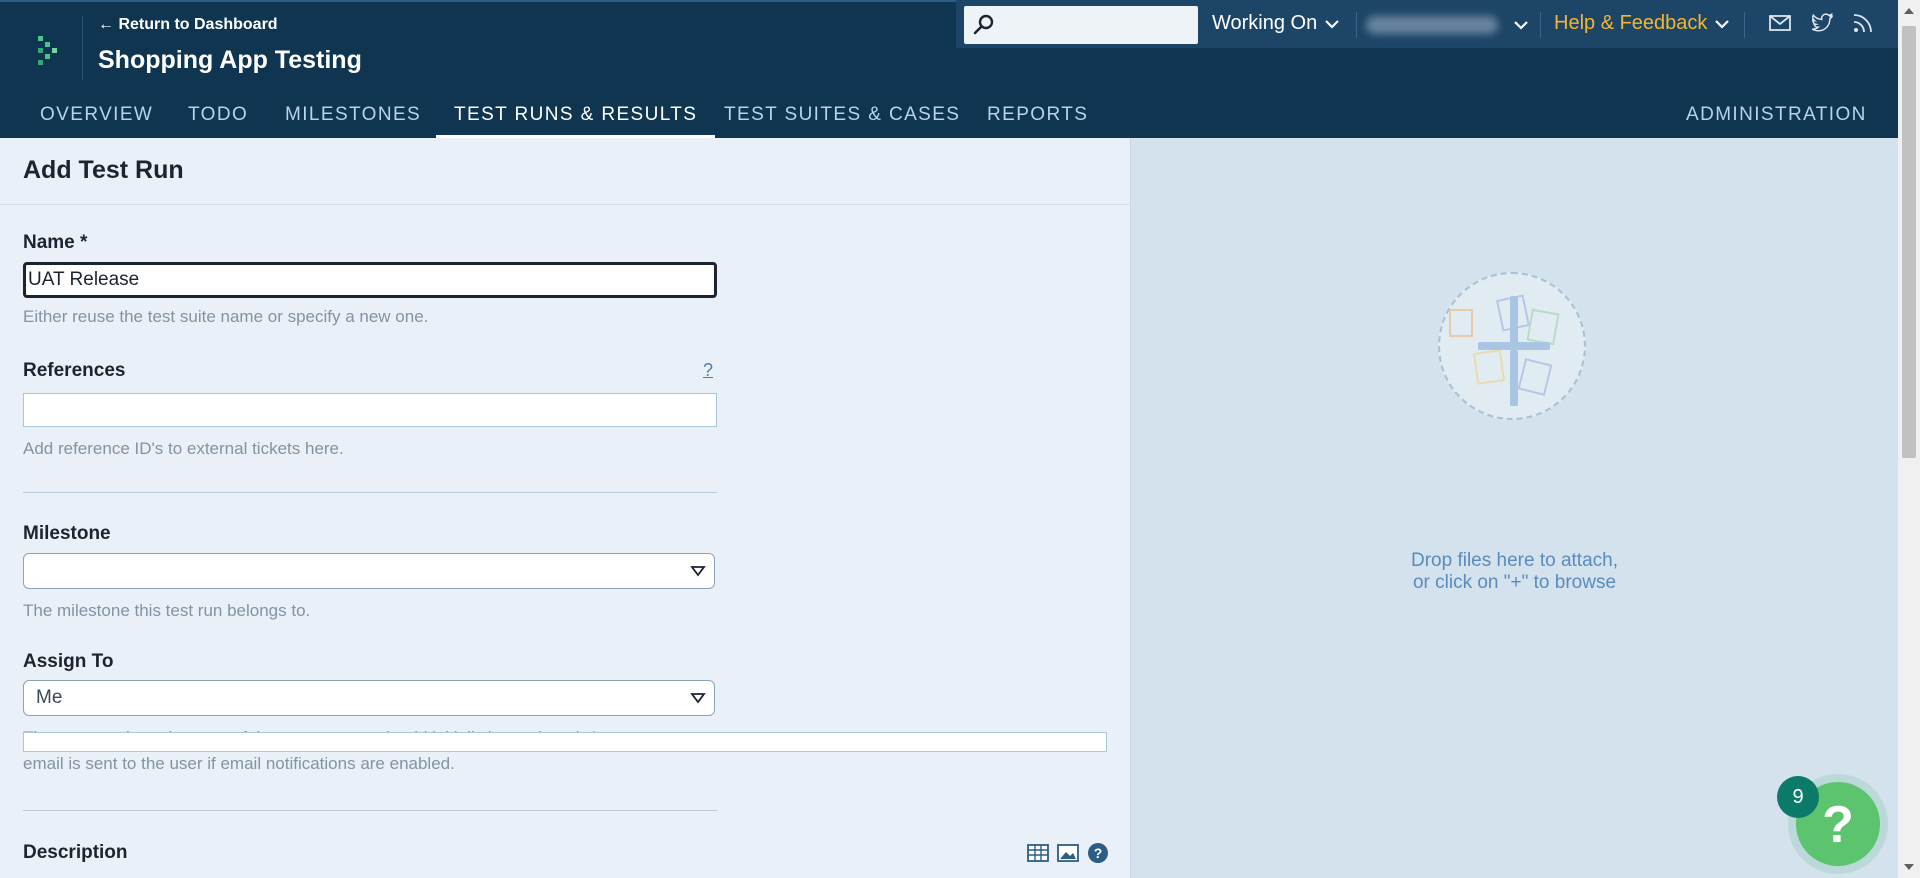 The image size is (1920, 878). What do you see at coordinates (1432, 25) in the screenshot?
I see `user-name-redacted` at bounding box center [1432, 25].